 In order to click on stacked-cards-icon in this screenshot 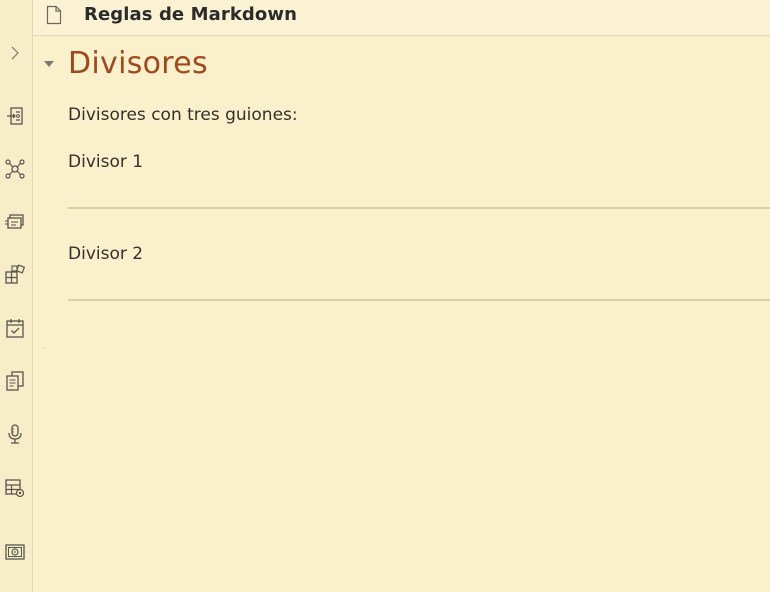, I will do `click(15, 222)`.